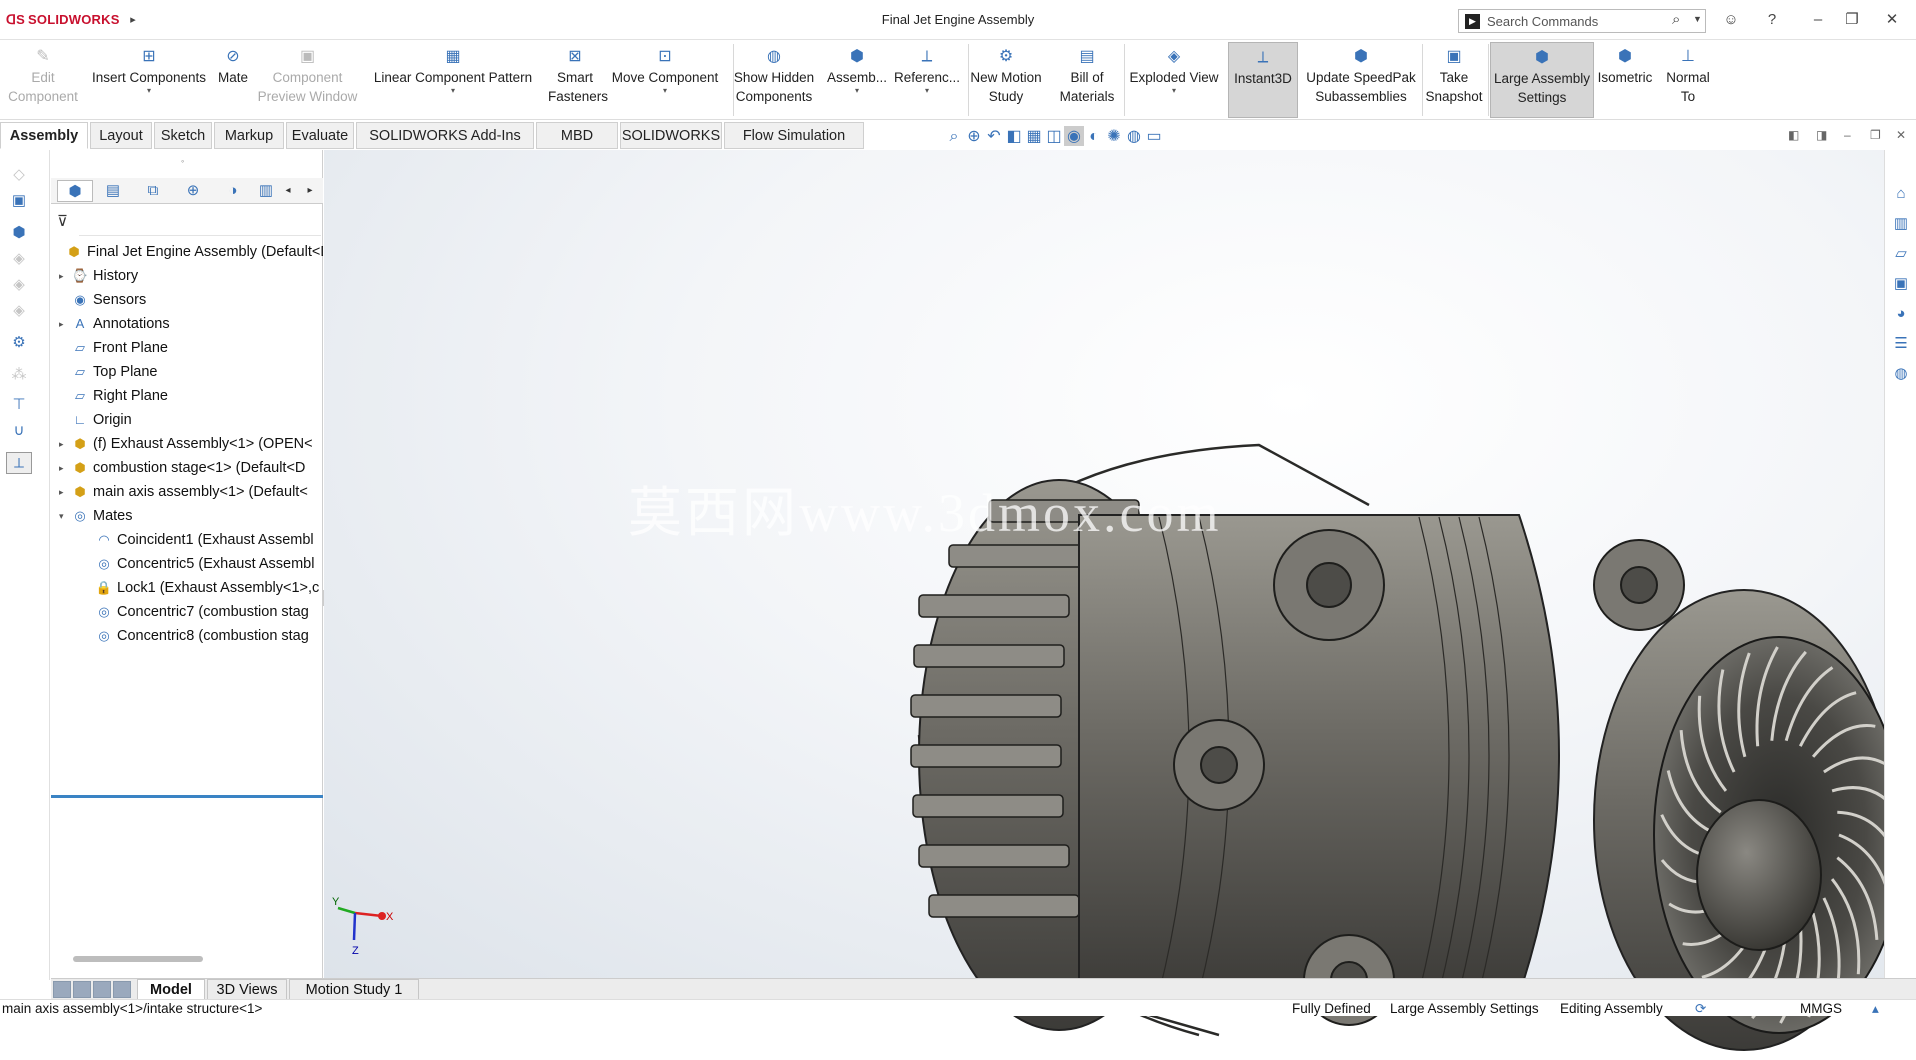  I want to click on tree-item: ▸ ⌚ History, so click(187, 276).